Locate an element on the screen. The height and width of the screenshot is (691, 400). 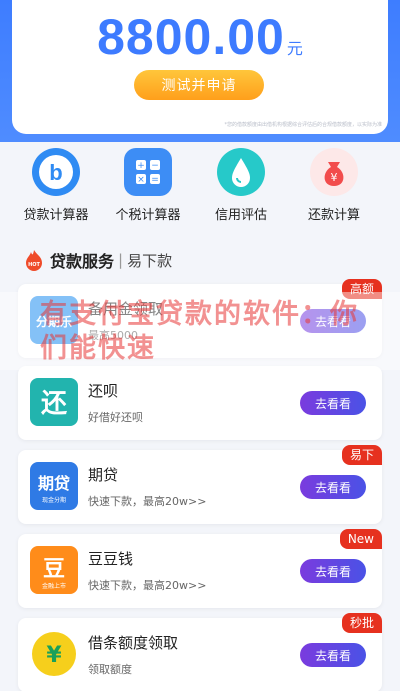
card-tag: 易下 is located at coordinates (361, 455).